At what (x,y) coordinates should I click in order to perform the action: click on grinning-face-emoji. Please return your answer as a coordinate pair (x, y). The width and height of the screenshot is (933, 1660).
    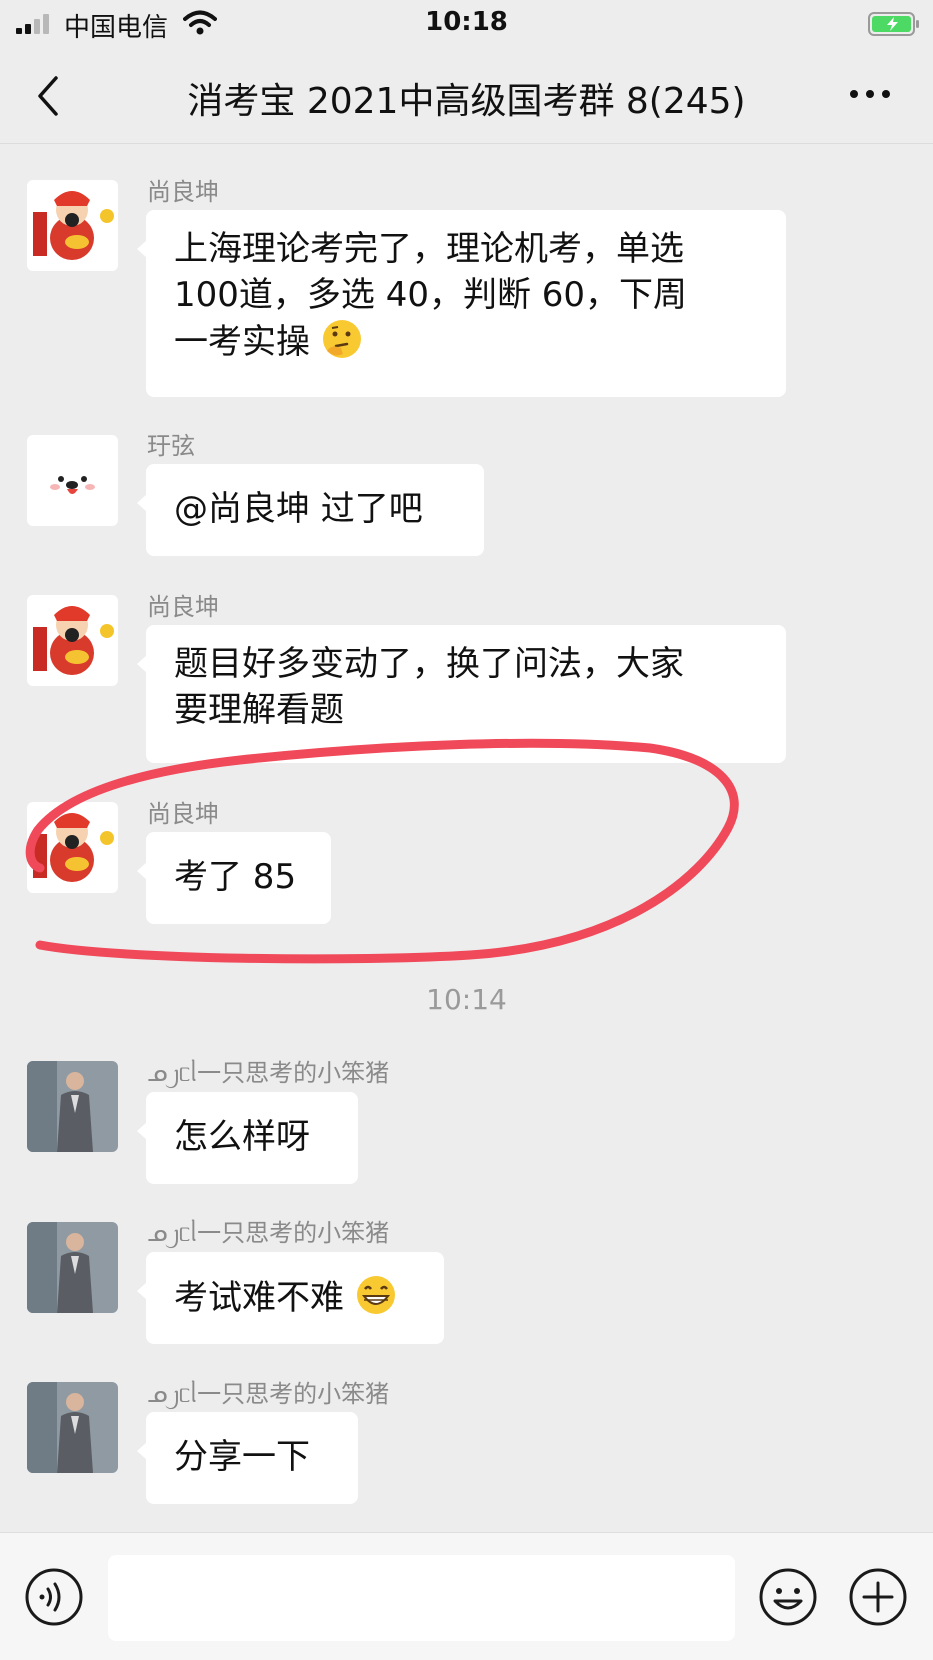
    Looking at the image, I should click on (375, 1295).